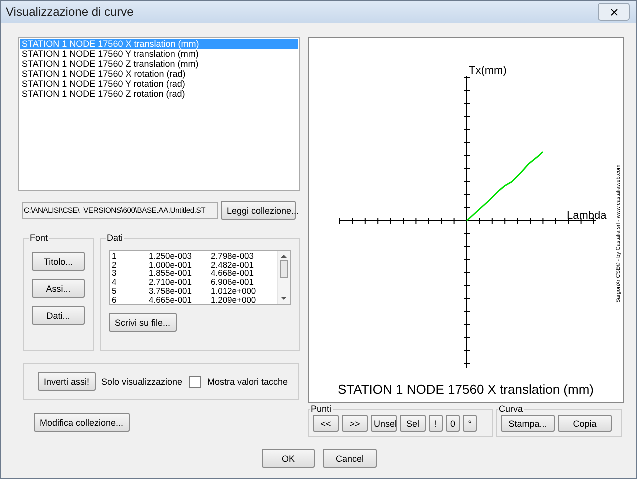 The height and width of the screenshot is (479, 637). Describe the element at coordinates (466, 389) in the screenshot. I see `plot-title: STATION 1 NODE 17560 X translation (mm)` at that location.